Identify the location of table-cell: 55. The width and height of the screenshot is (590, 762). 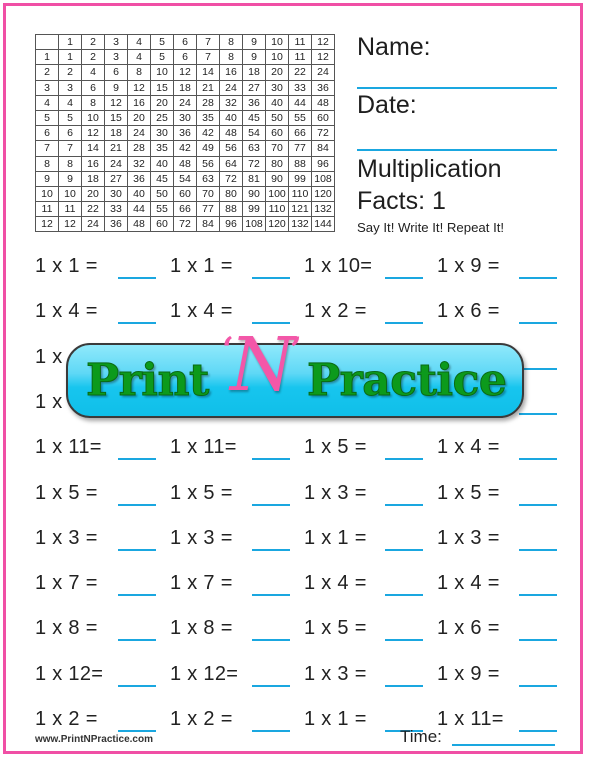
(300, 118).